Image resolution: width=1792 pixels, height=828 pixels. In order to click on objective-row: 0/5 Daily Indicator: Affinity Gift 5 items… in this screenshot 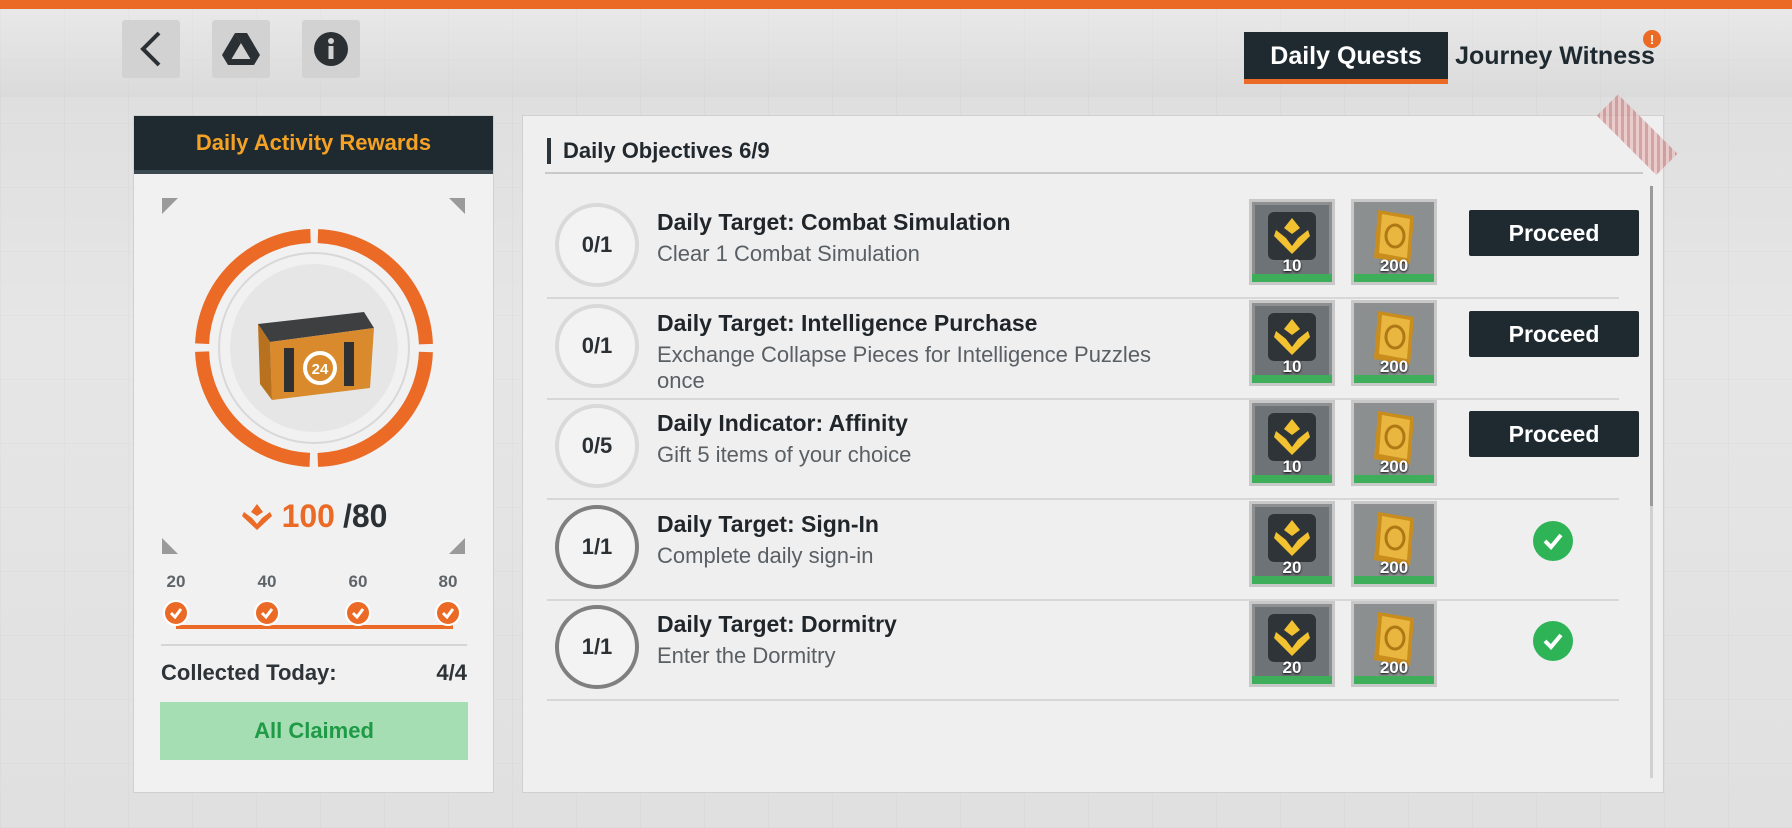, I will do `click(1093, 443)`.